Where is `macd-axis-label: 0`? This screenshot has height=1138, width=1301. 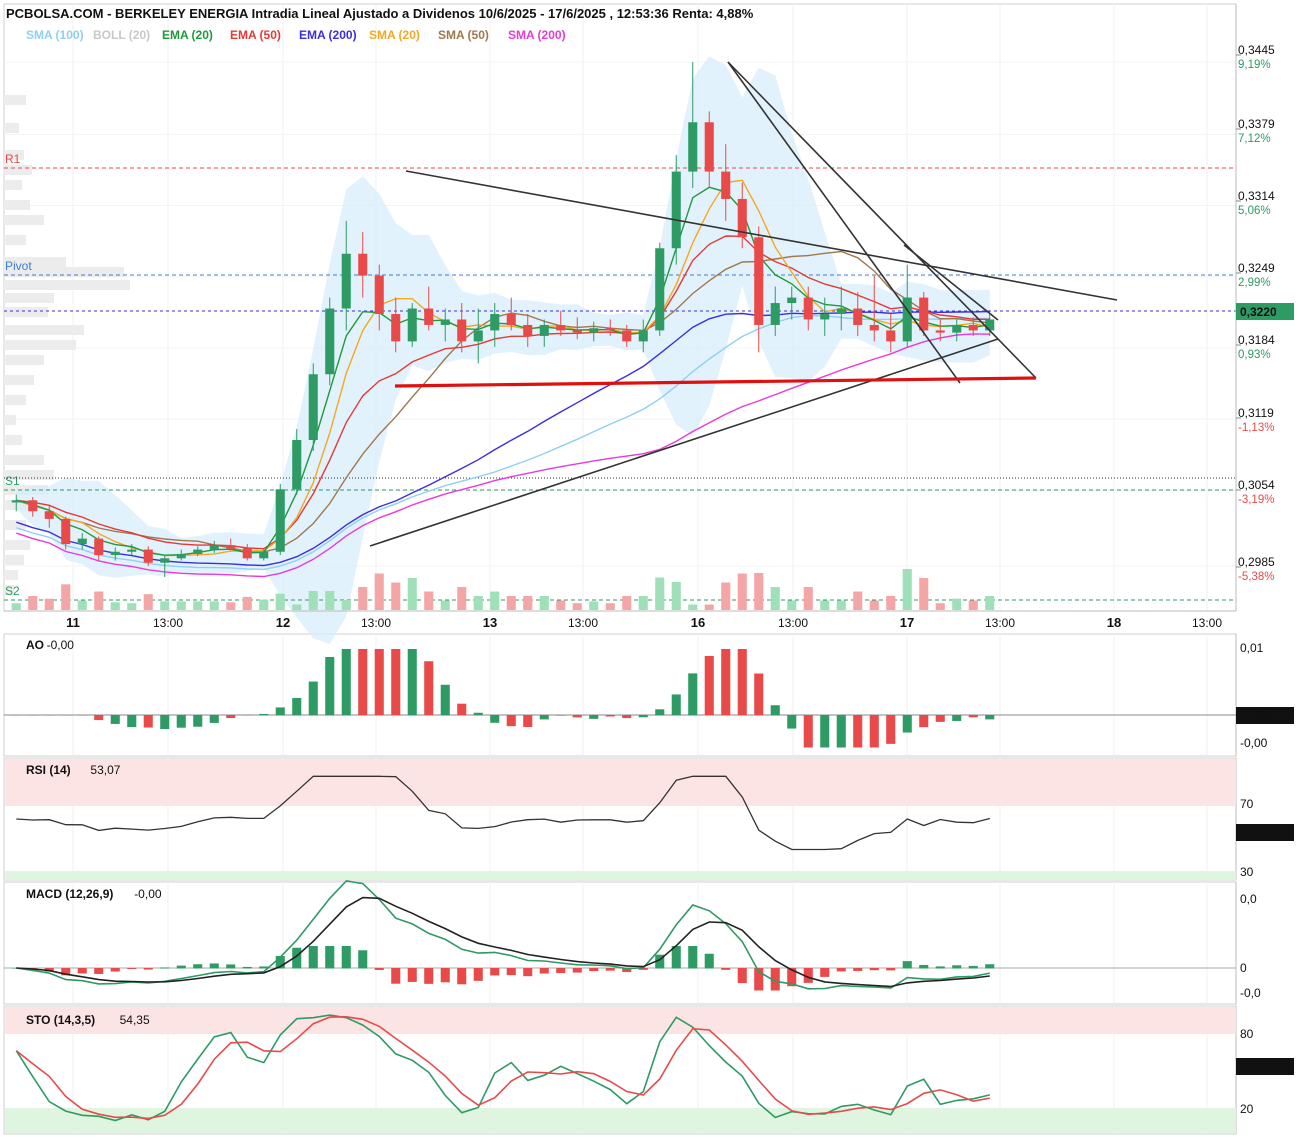 macd-axis-label: 0 is located at coordinates (1243, 968).